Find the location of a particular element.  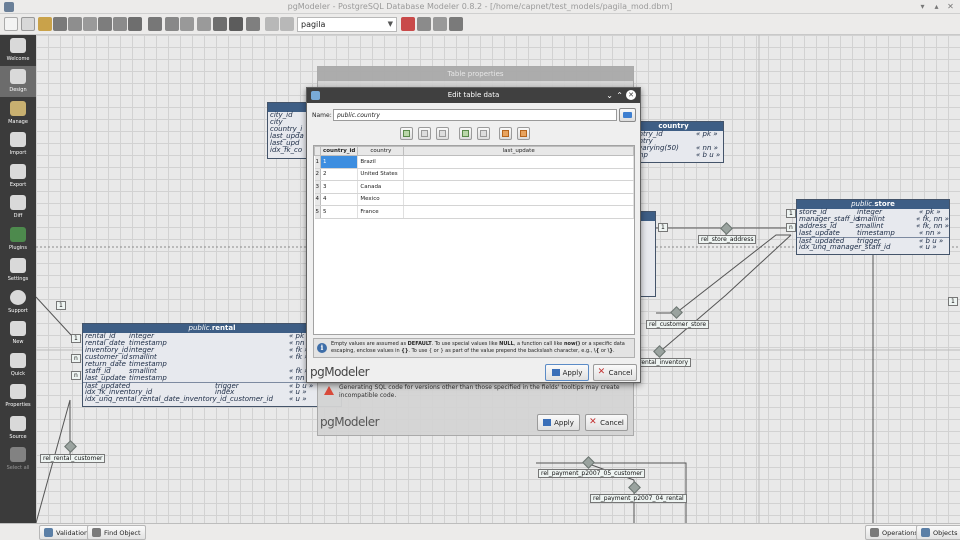

cell-country: France is located at coordinates (381, 212).